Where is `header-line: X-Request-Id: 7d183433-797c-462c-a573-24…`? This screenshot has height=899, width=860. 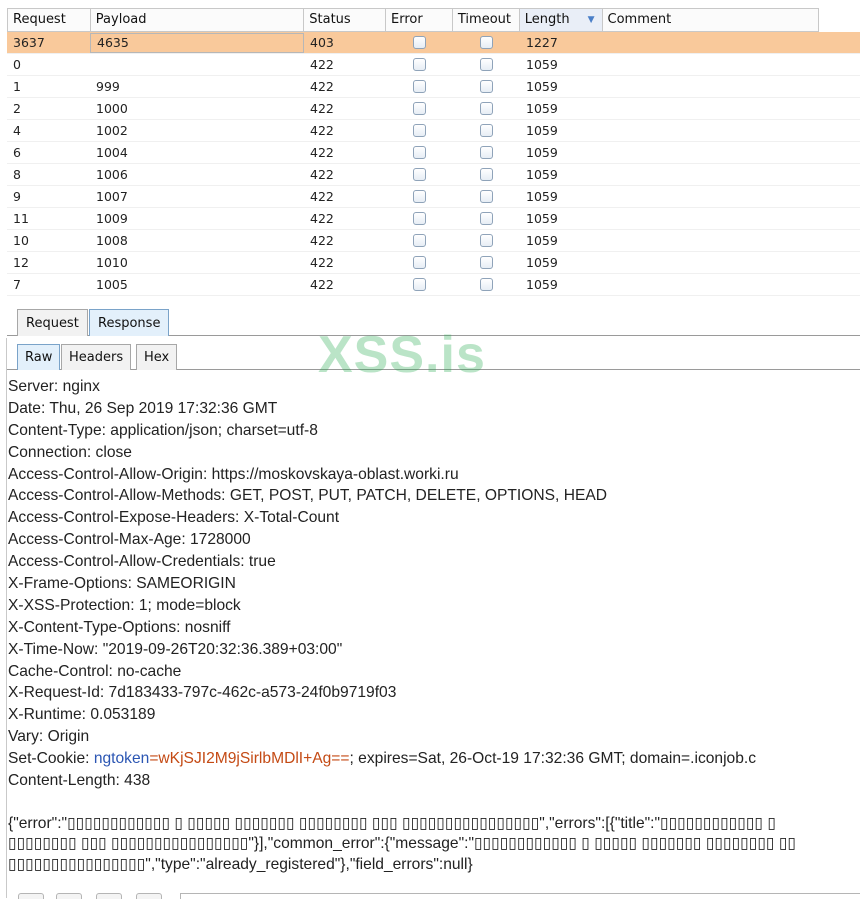
header-line: X-Request-Id: 7d183433-797c-462c-a573-24… is located at coordinates (202, 693).